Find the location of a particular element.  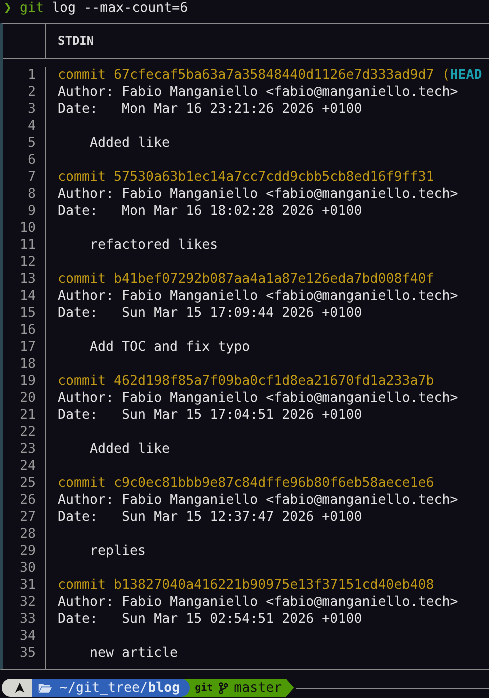

line-number: 33 is located at coordinates (28, 619).